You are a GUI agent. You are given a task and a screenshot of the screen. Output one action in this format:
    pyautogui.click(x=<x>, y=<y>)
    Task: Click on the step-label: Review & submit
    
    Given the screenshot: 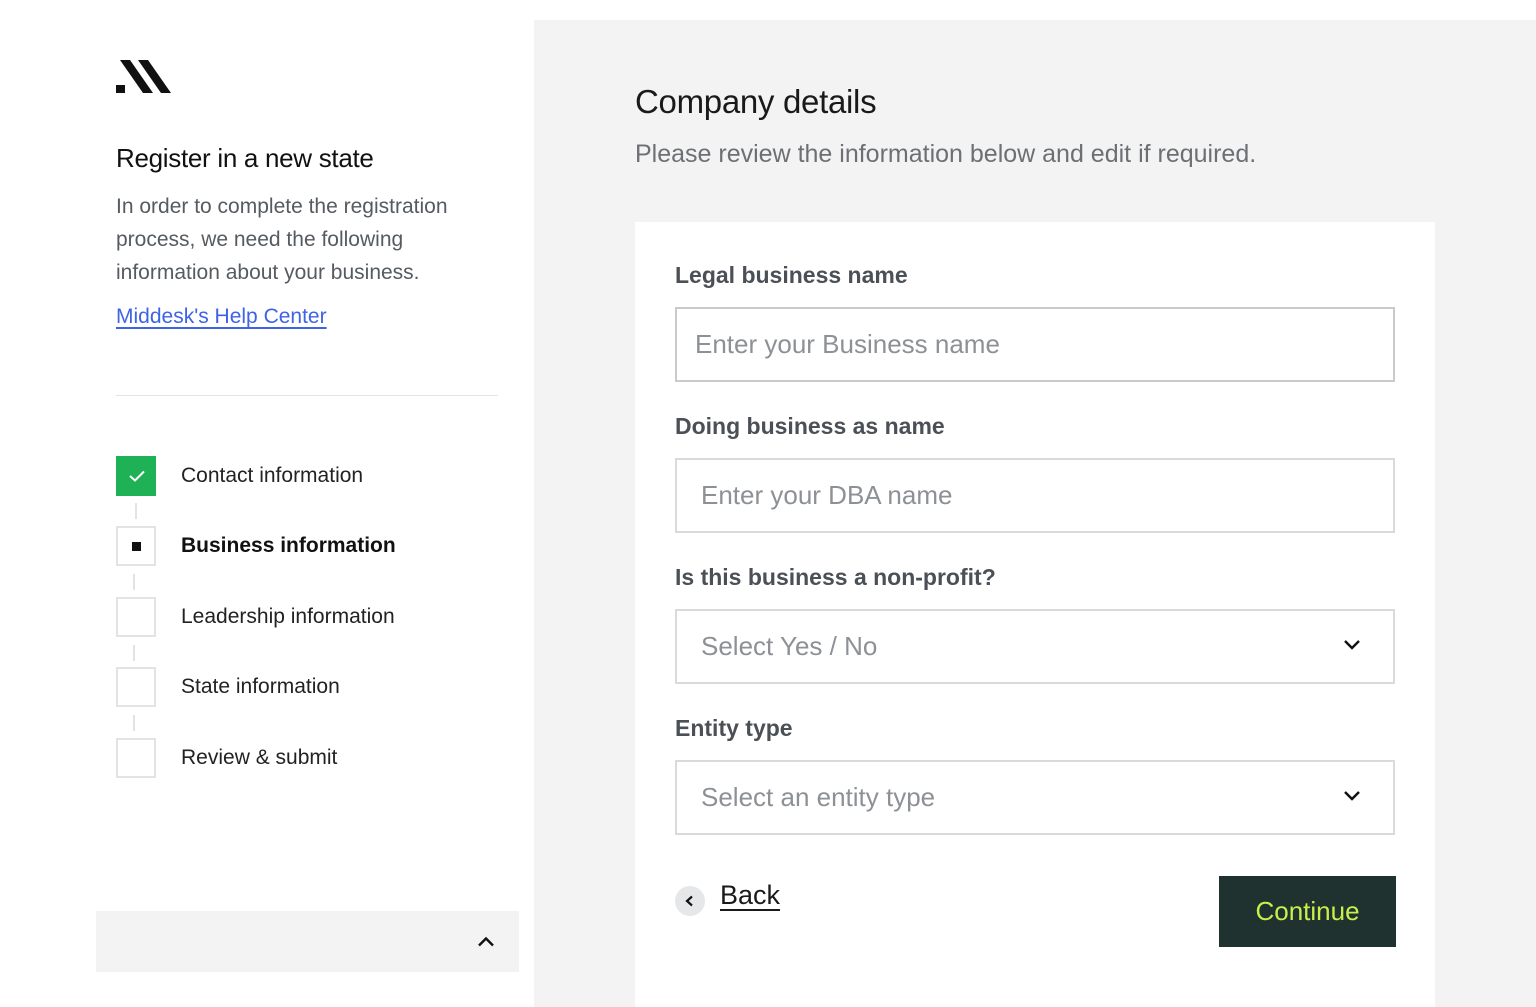 What is the action you would take?
    pyautogui.click(x=259, y=757)
    